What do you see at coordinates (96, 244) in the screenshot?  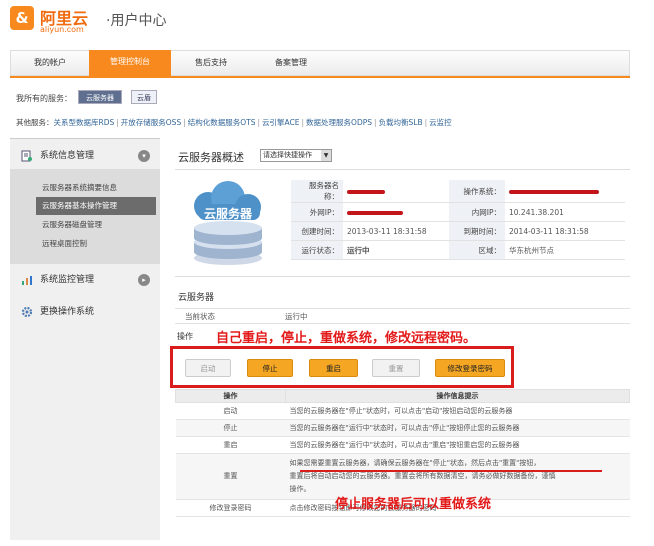 I see `sidebar-item-remote-desktop: 远程桌面控制` at bounding box center [96, 244].